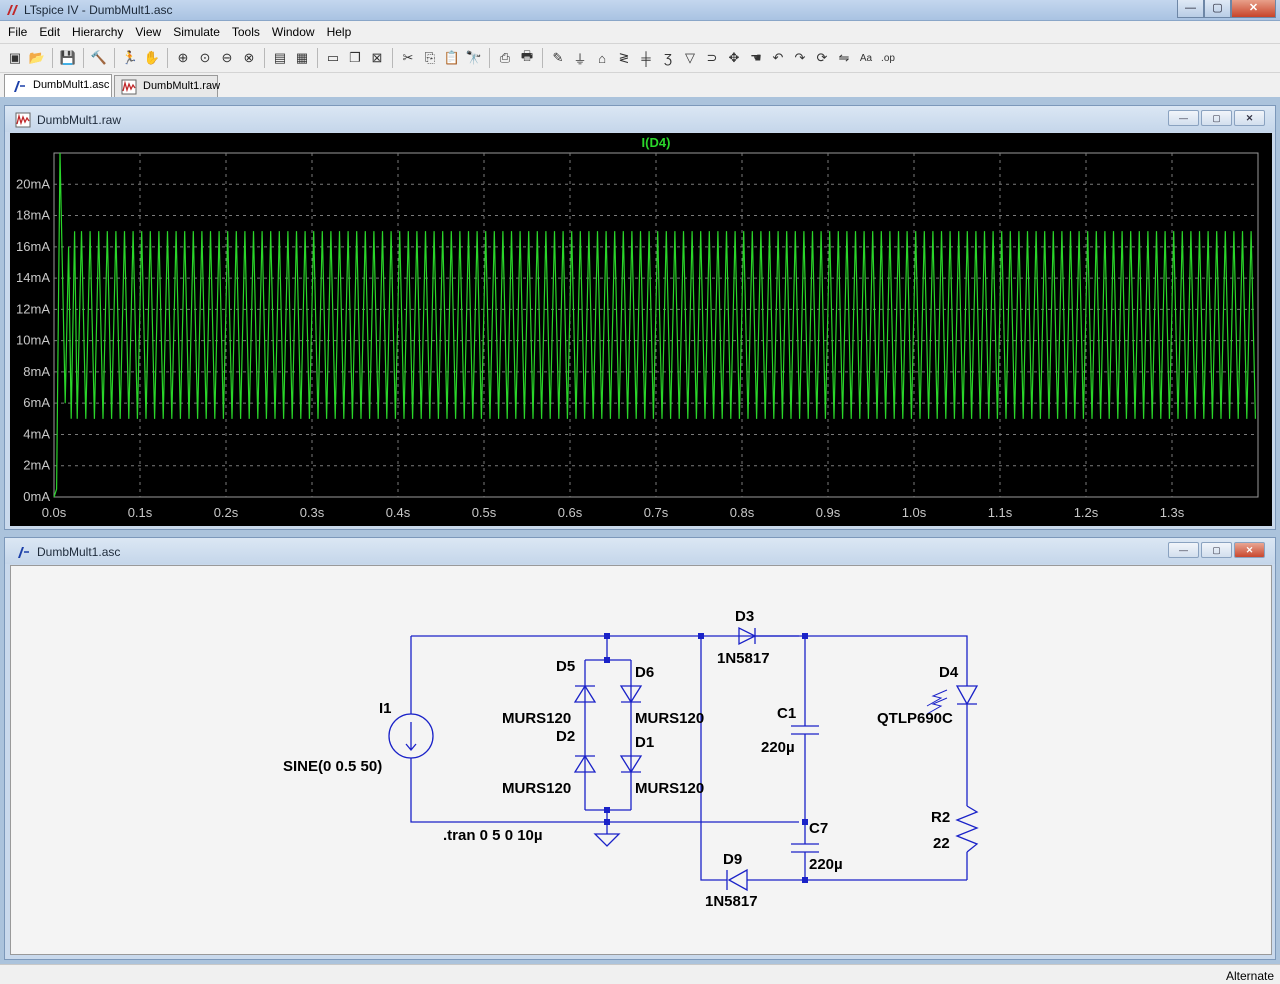 This screenshot has height=984, width=1280. I want to click on schematic-minimize-button: —, so click(1183, 550).